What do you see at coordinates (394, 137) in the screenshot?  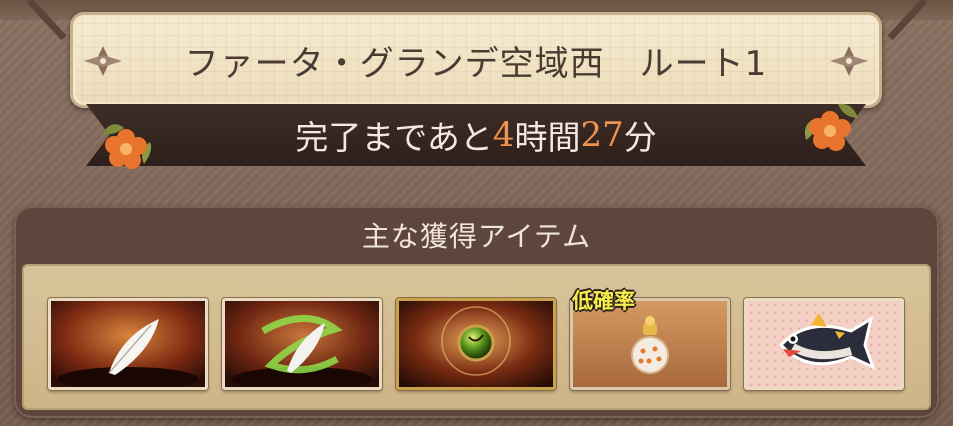 I see `time-remaining-prefix: 完了まであと` at bounding box center [394, 137].